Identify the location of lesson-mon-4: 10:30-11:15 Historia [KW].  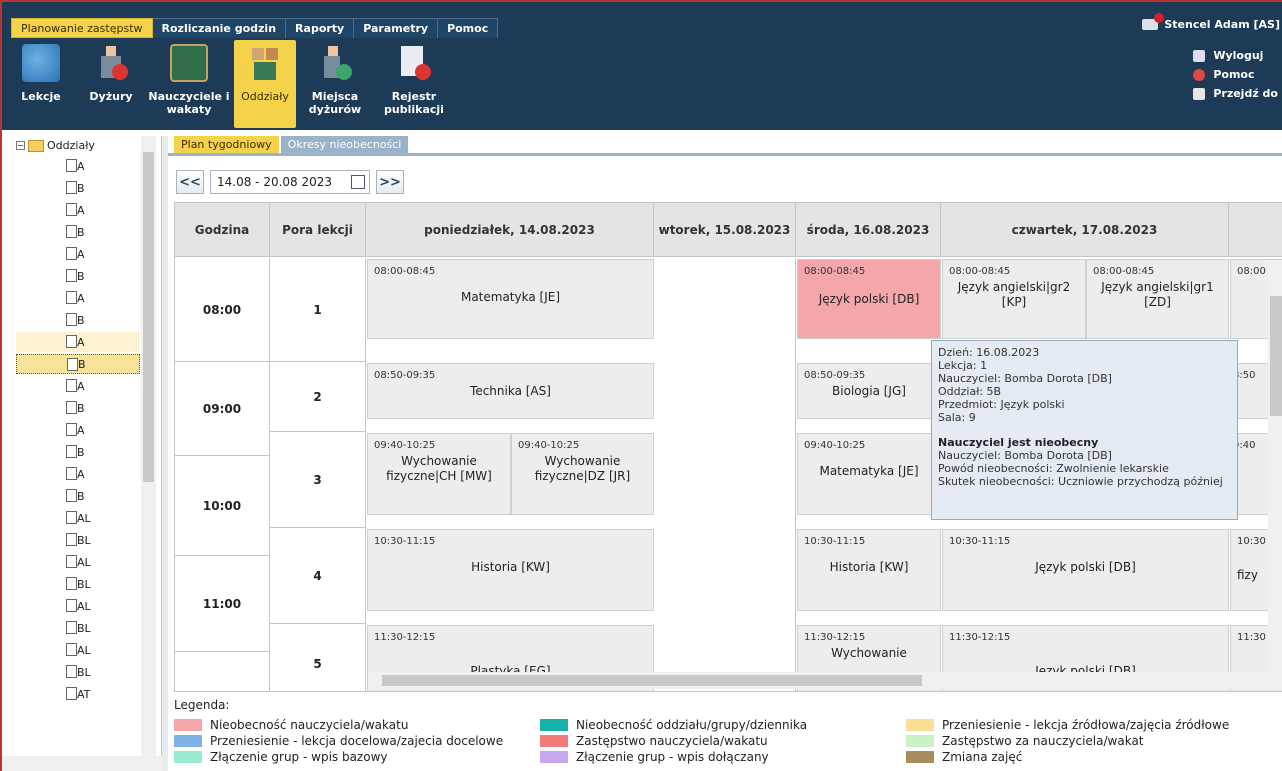
(510, 570).